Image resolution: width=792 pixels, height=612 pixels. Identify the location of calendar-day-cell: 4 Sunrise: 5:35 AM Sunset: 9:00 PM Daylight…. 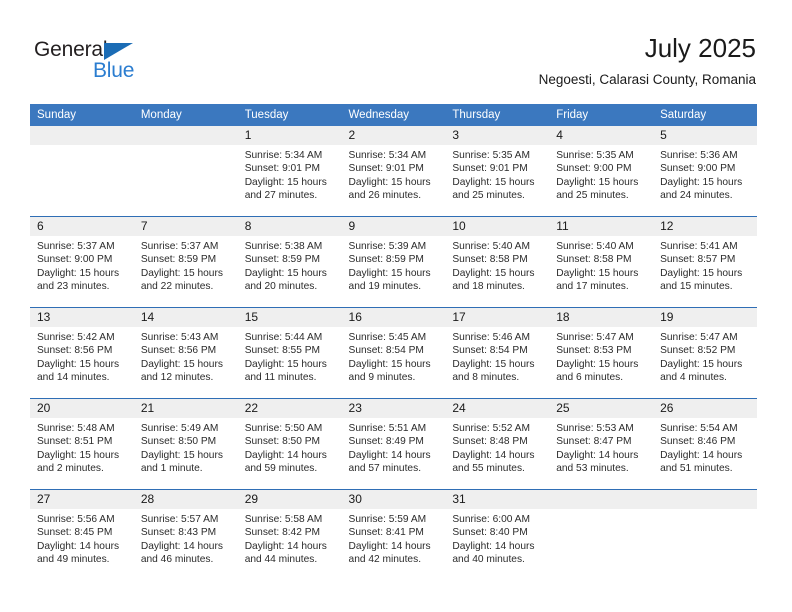
(601, 171).